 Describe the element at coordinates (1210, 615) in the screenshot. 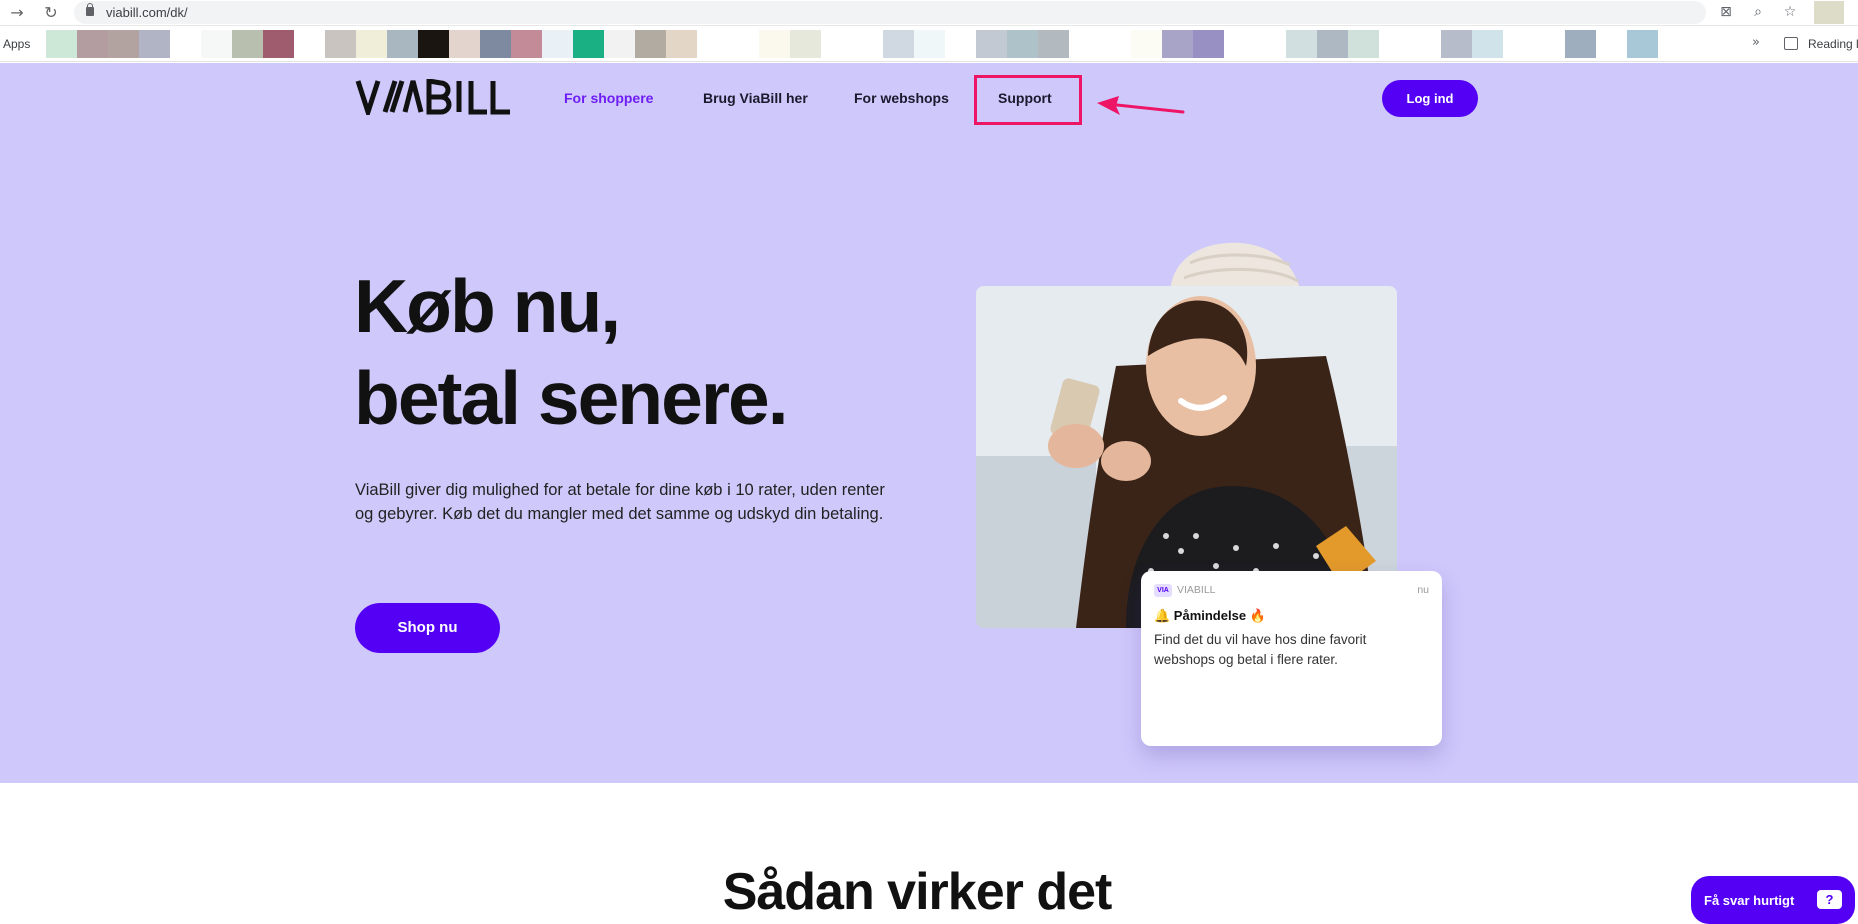

I see `notification-title: 🔔 Påmindelse 🔥` at that location.